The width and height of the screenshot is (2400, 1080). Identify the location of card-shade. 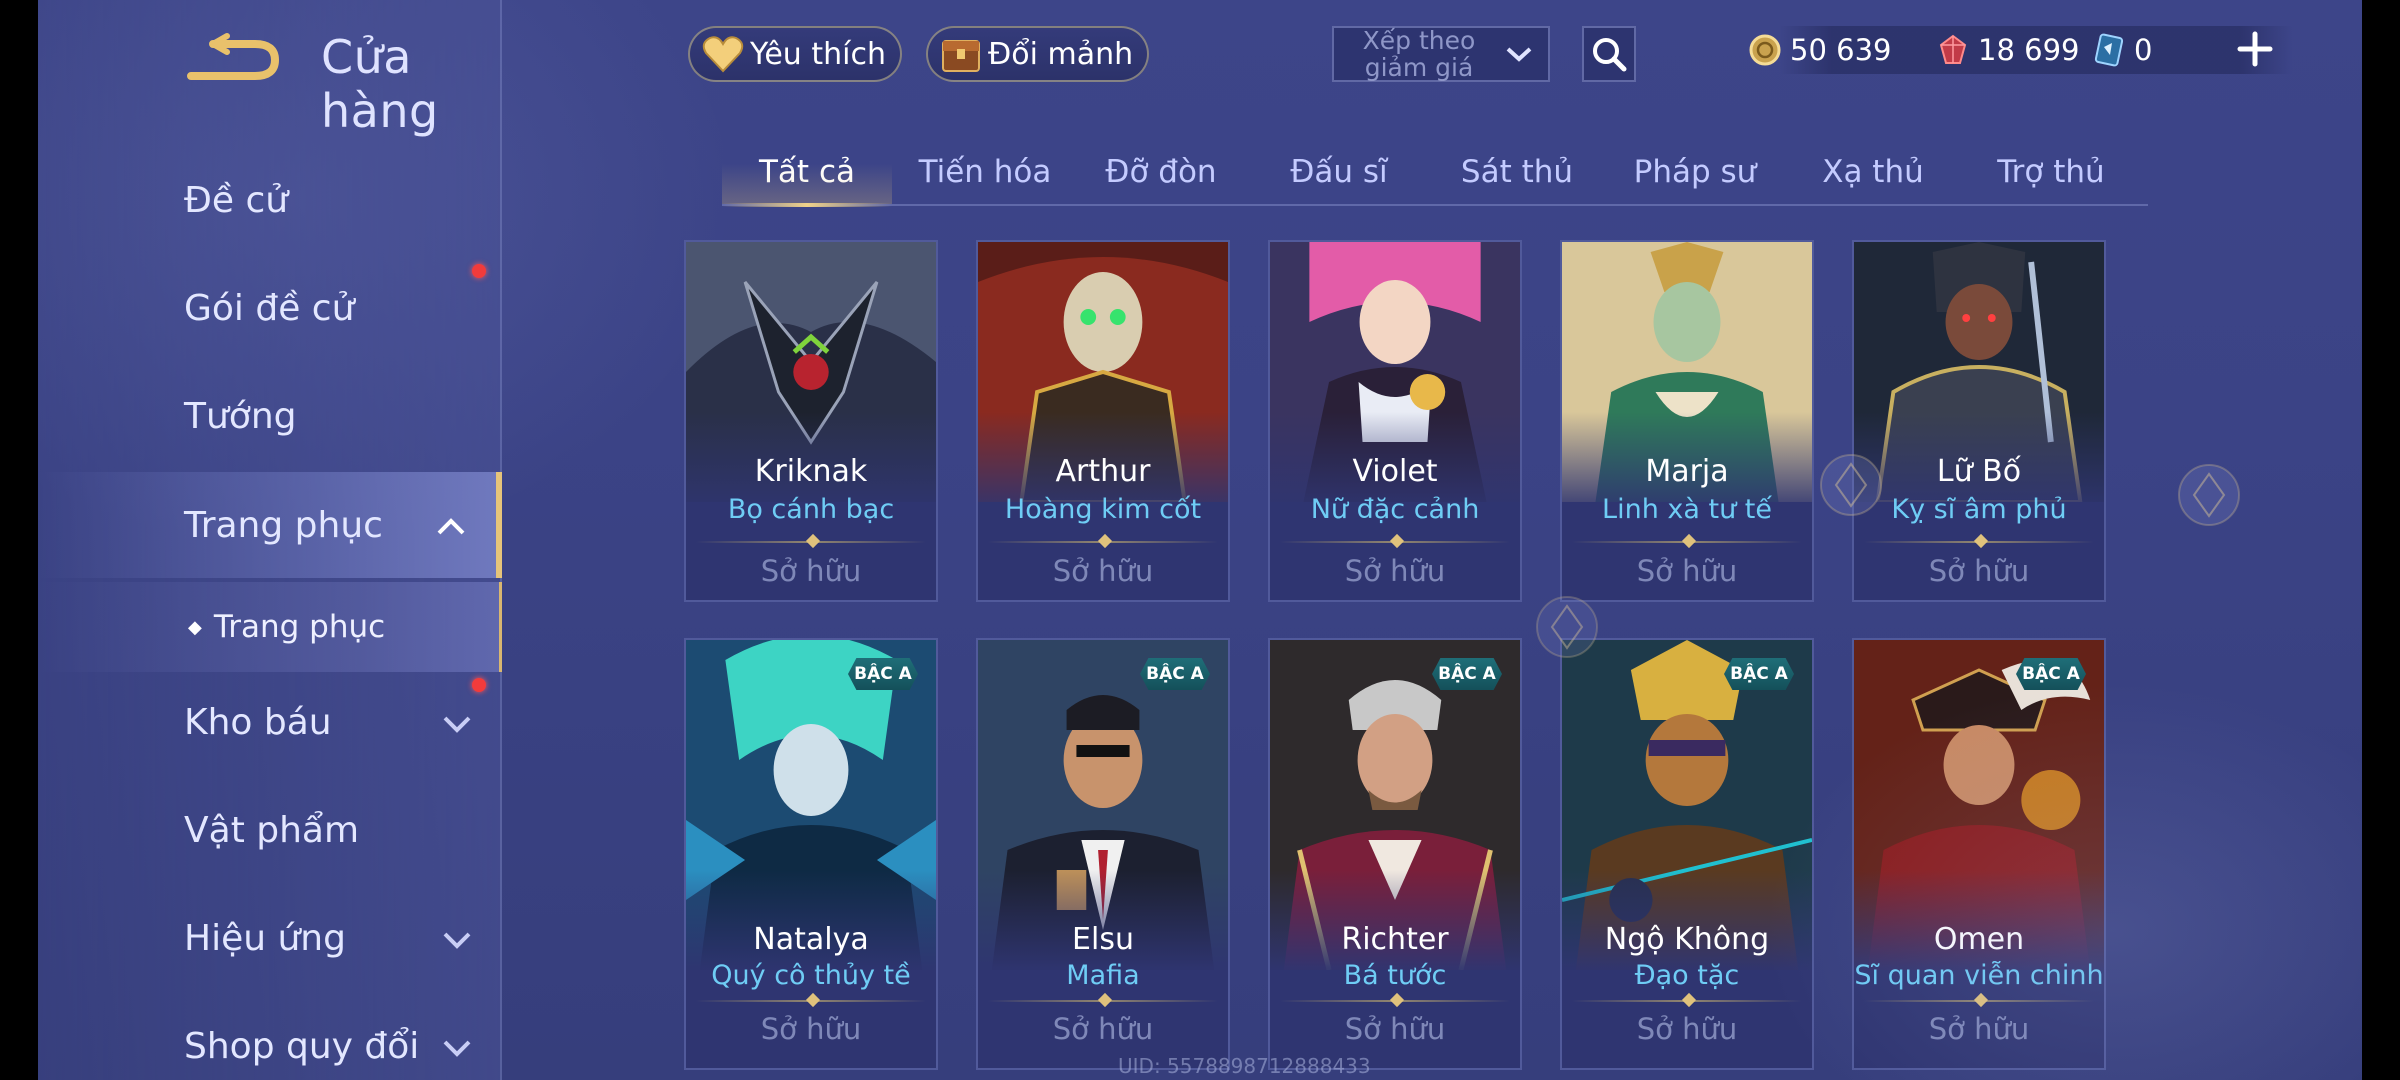
(1979, 940).